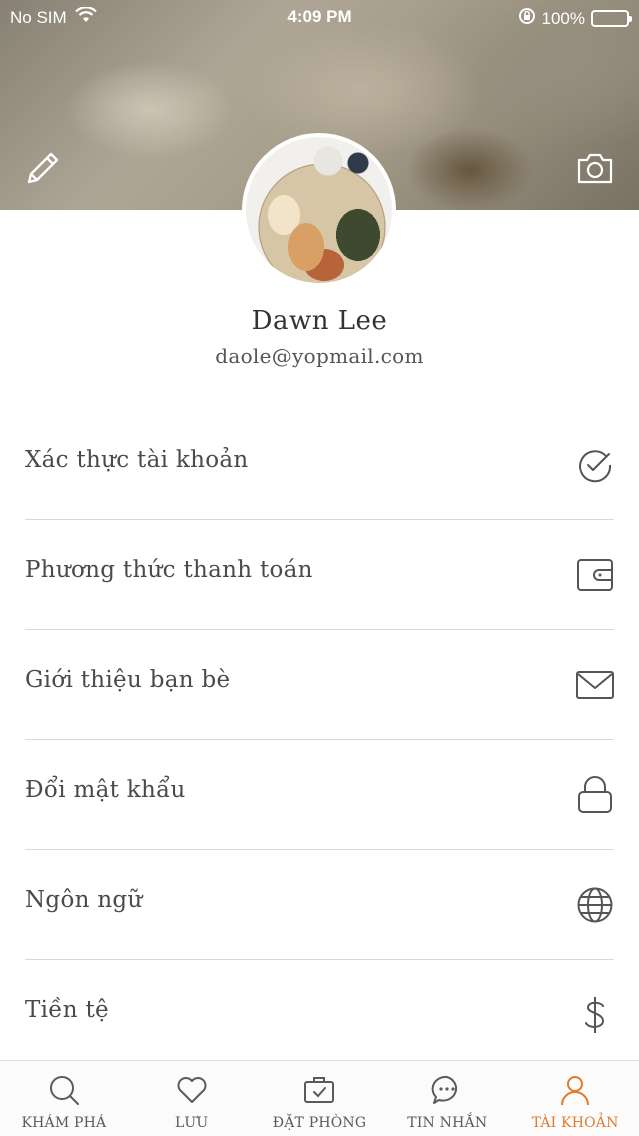 The image size is (639, 1136). What do you see at coordinates (319, 321) in the screenshot?
I see `user-name: Dawn Lee` at bounding box center [319, 321].